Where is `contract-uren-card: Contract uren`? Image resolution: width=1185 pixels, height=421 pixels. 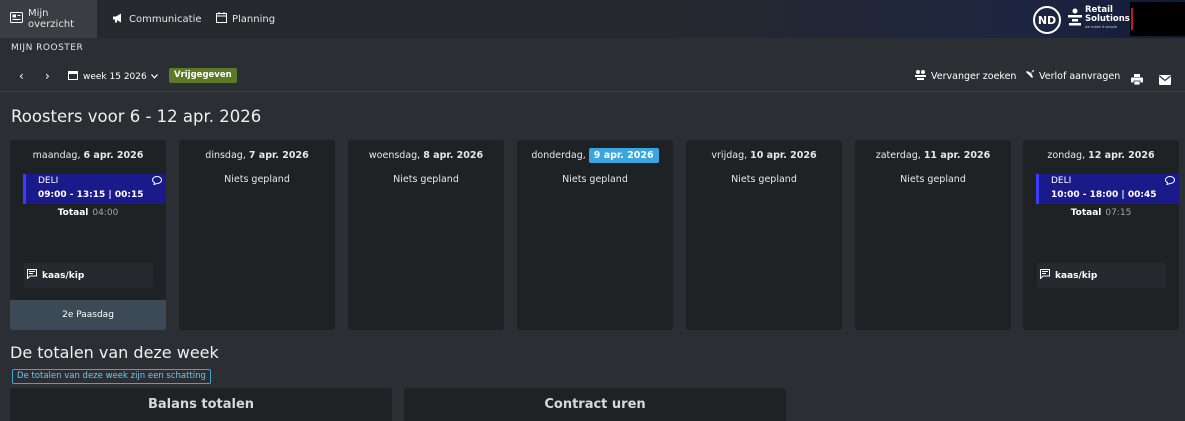
contract-uren-card: Contract uren is located at coordinates (595, 404).